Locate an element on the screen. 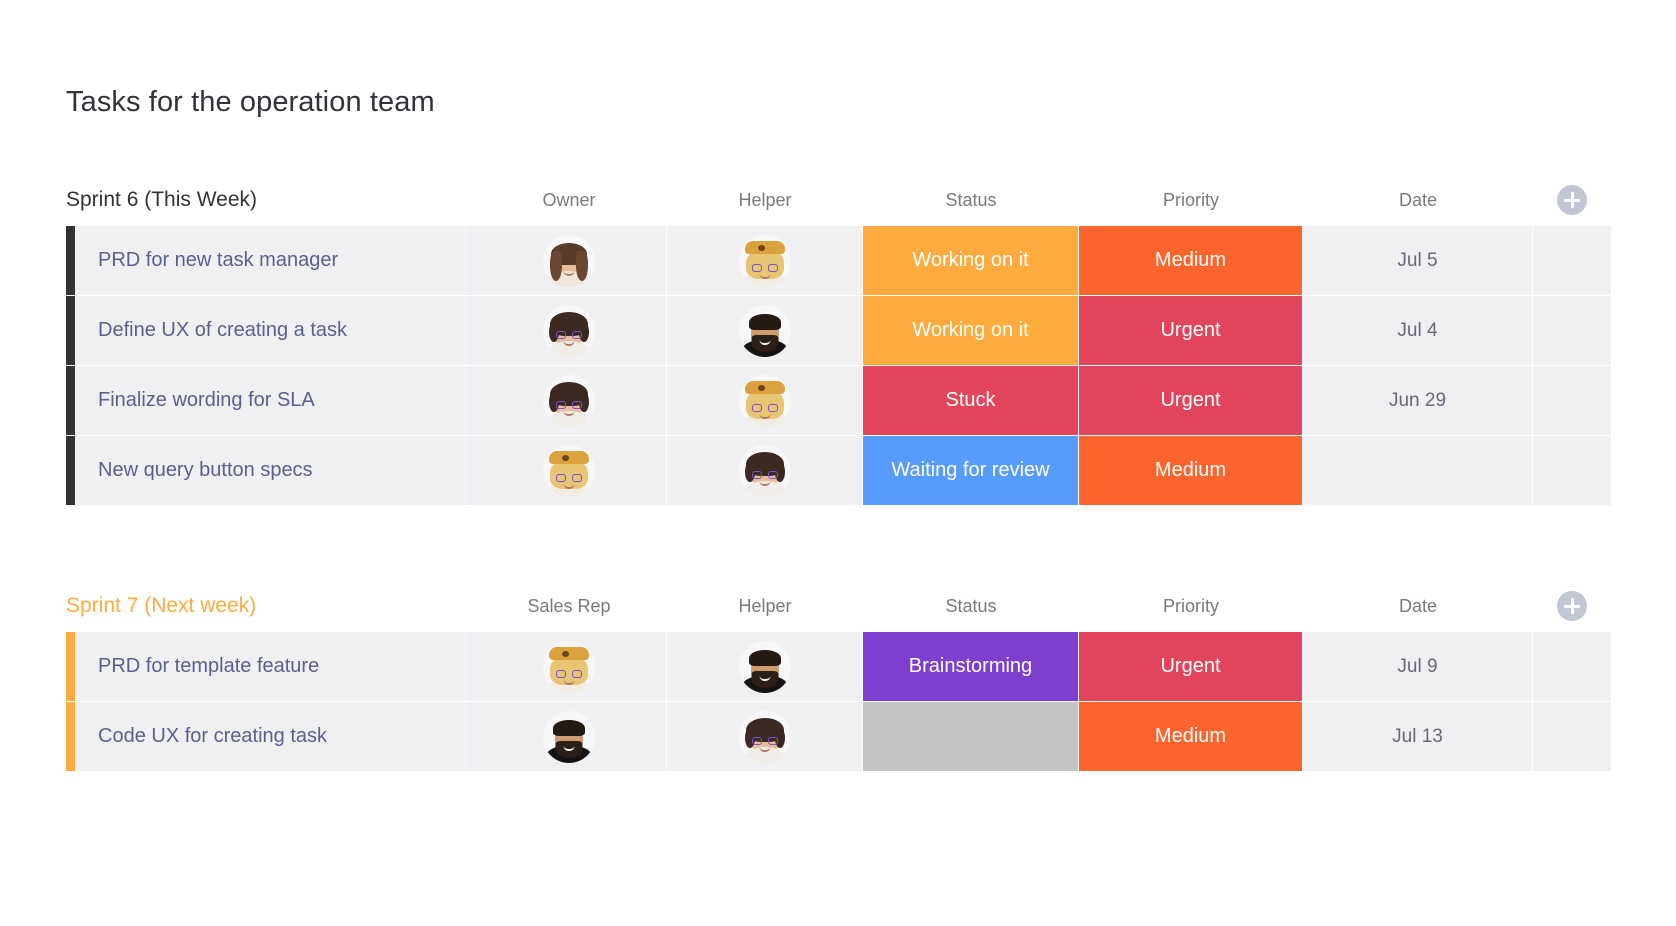 This screenshot has width=1676, height=926. task-name-cell: Finalize wording for SLA is located at coordinates (268, 400).